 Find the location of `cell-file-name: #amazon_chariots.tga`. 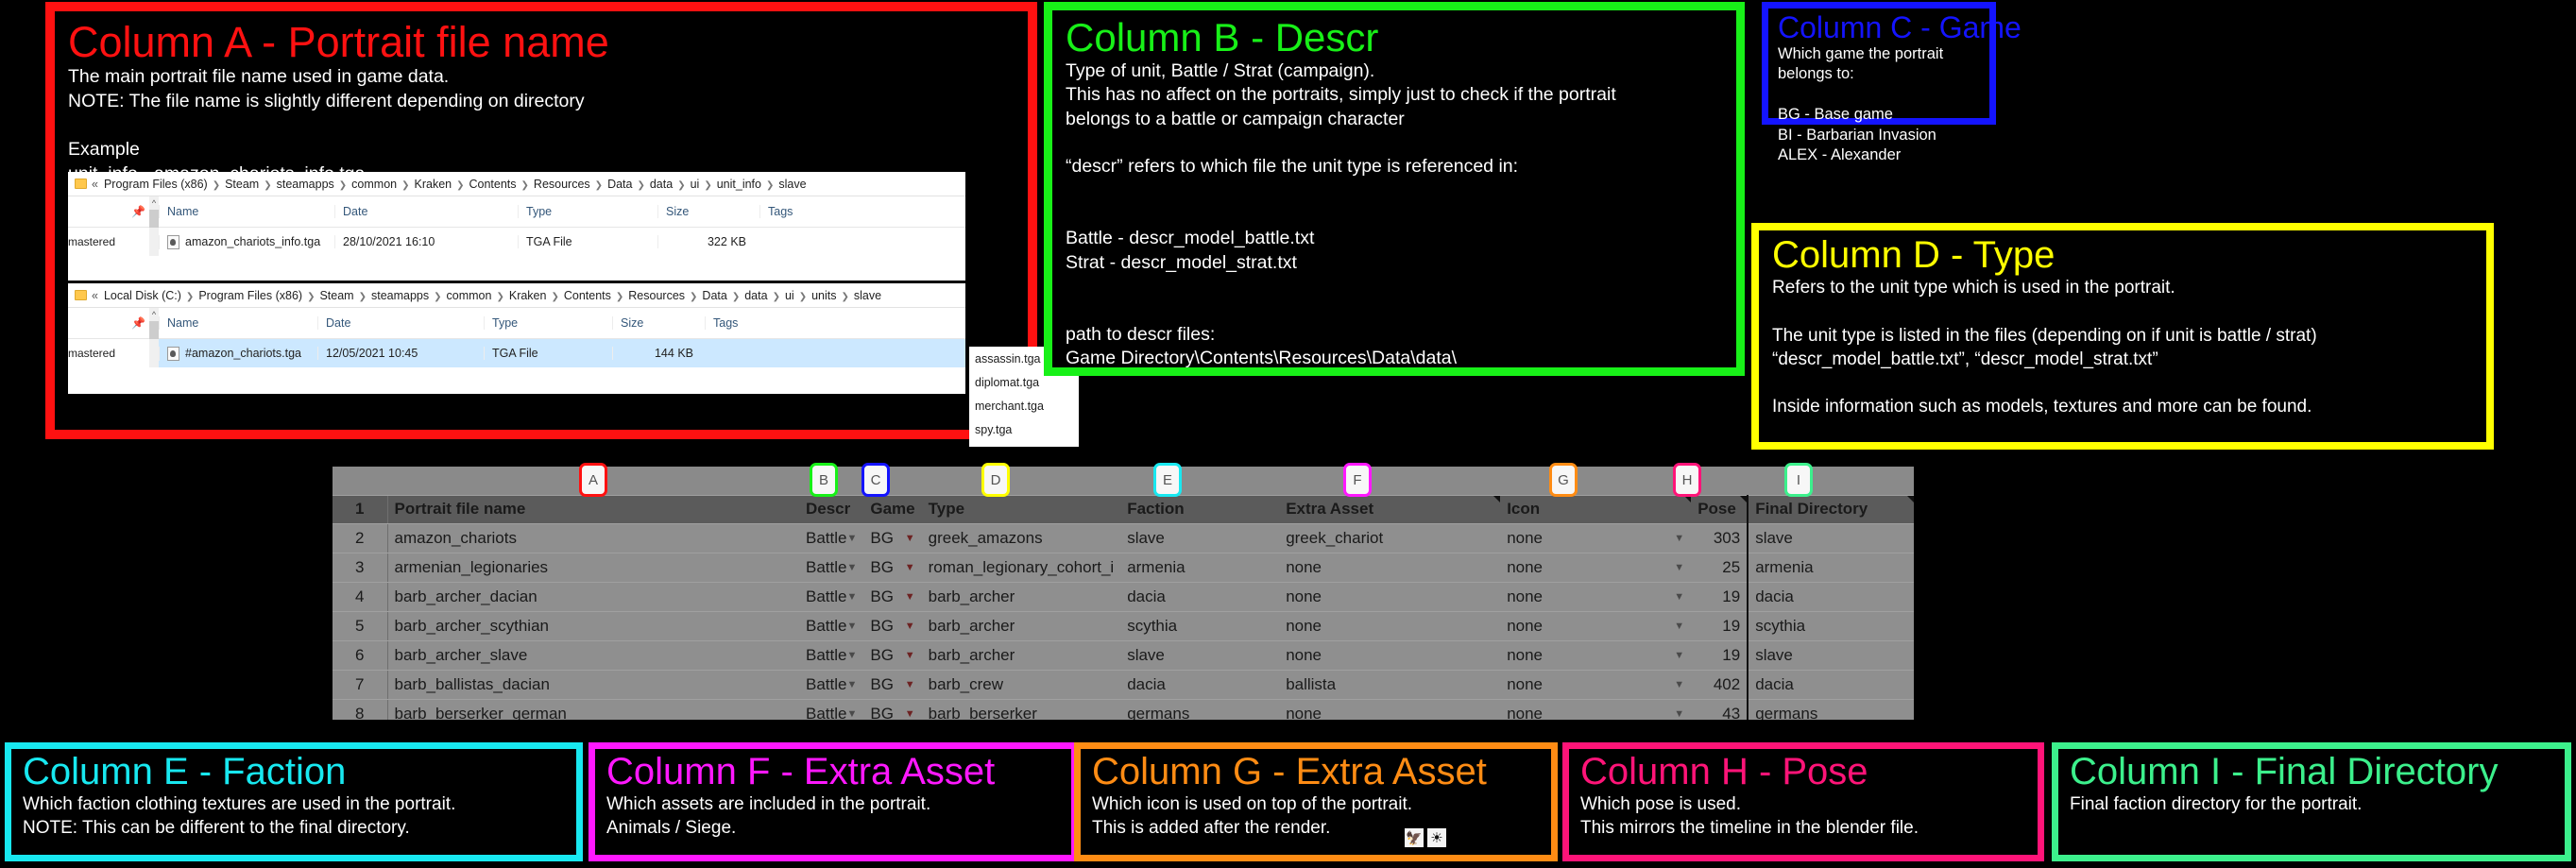

cell-file-name: #amazon_chariots.tga is located at coordinates (238, 353).